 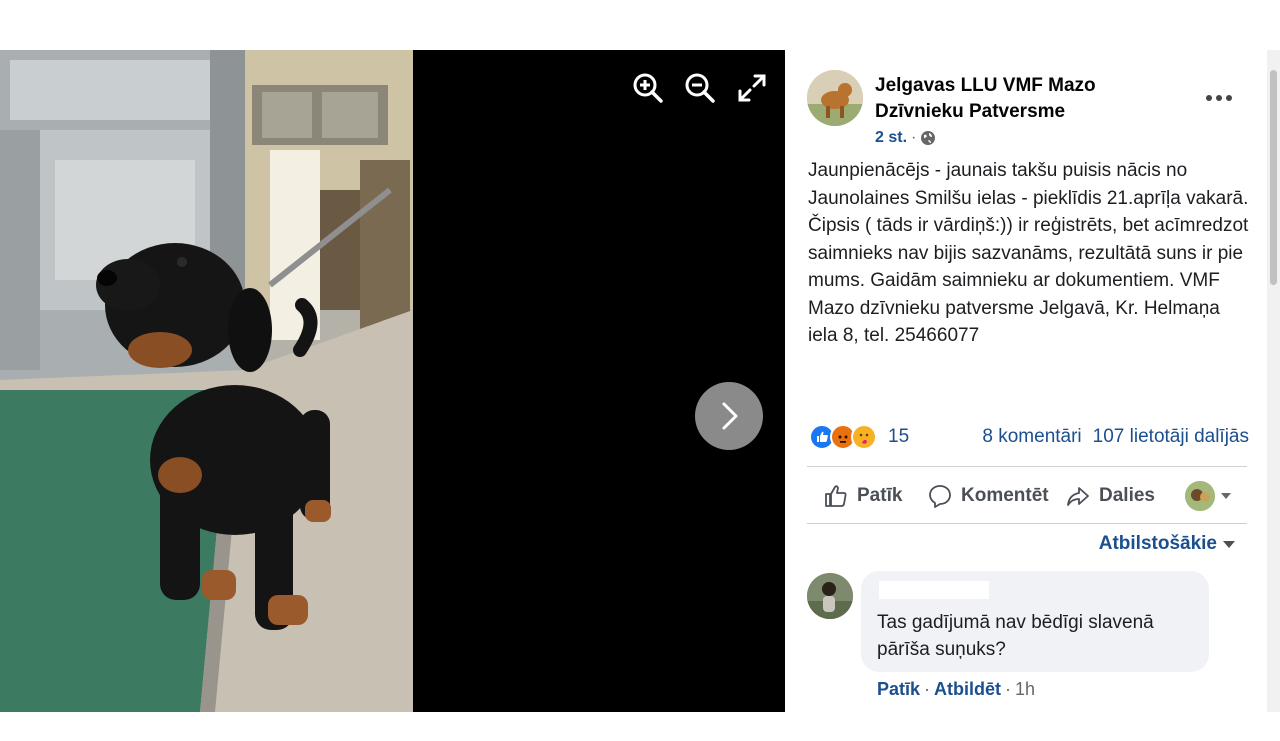 I want to click on user-avatar-image, so click(x=1200, y=496).